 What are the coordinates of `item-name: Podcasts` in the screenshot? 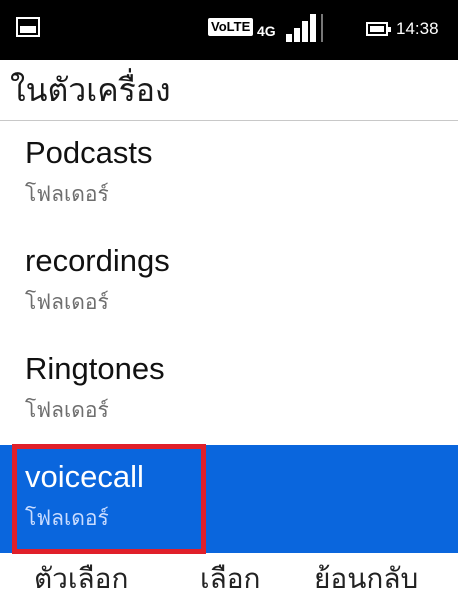 It's located at (89, 152).